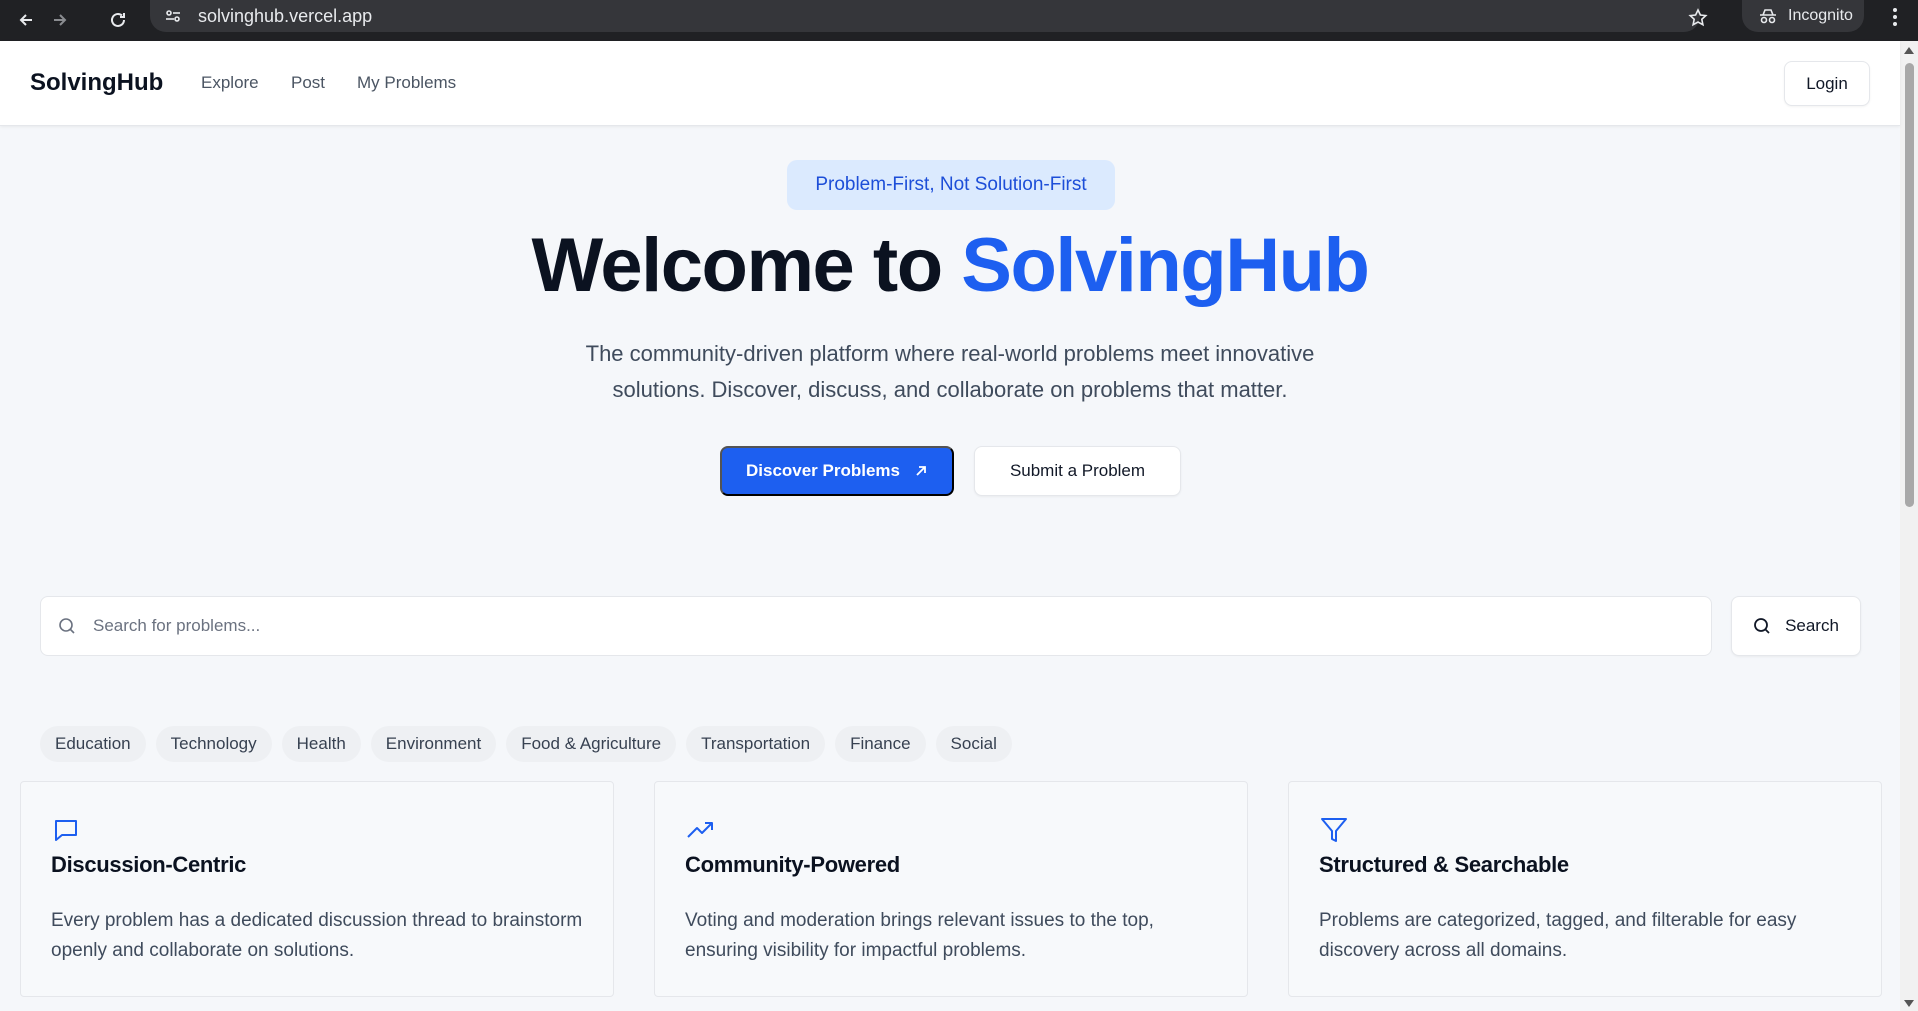 This screenshot has width=1918, height=1011. I want to click on browser-menu-button, so click(1895, 17).